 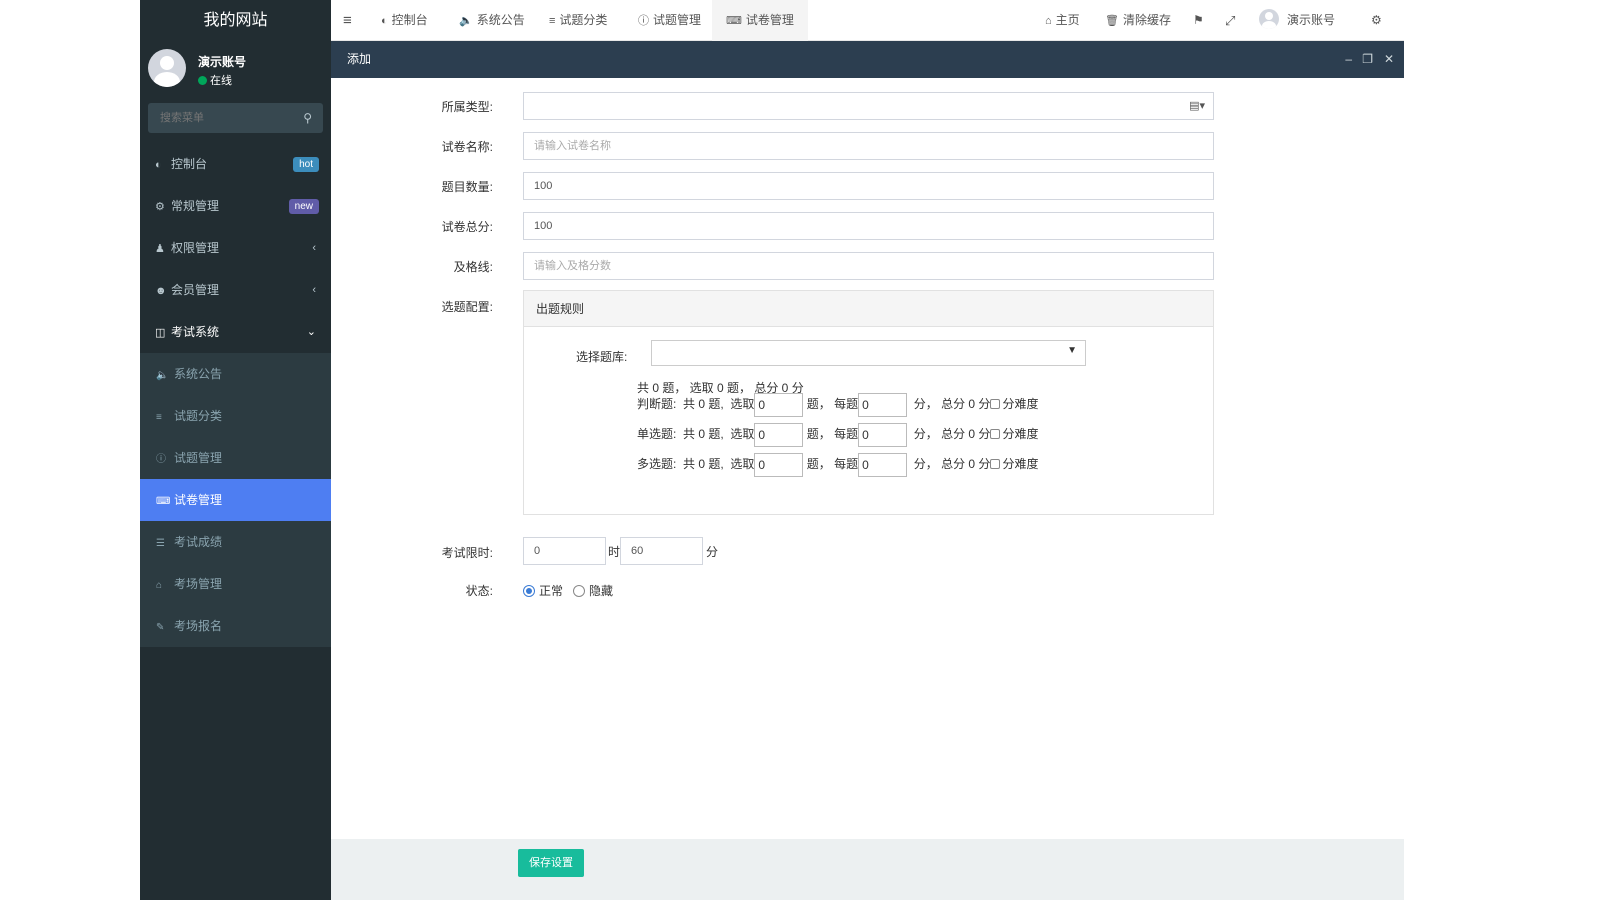 I want to click on time-limit-label: 考试限时:, so click(x=467, y=553).